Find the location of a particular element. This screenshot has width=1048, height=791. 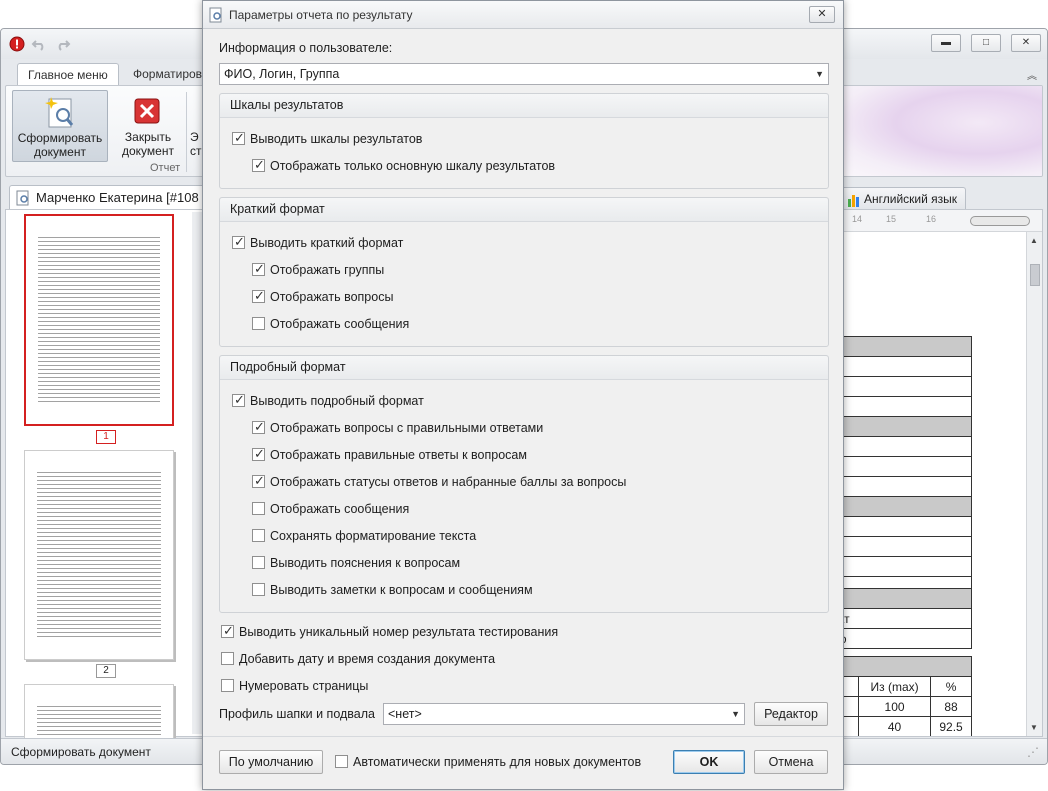

header-footer-profile-select: <нет> ▼ is located at coordinates (564, 714).